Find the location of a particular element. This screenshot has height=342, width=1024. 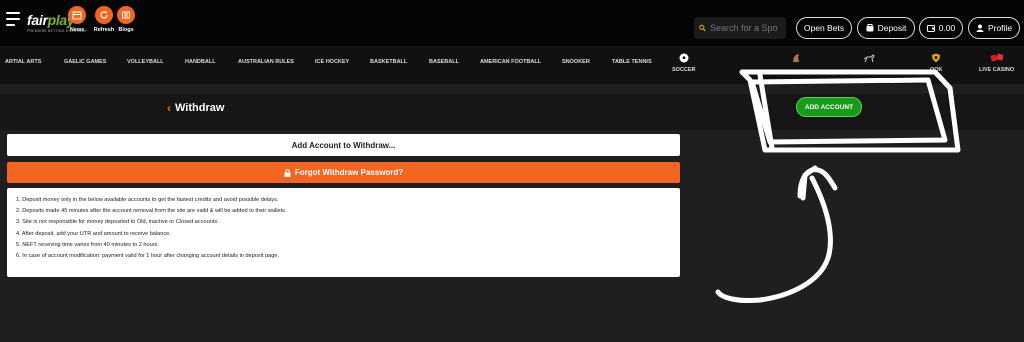

wallet-icon is located at coordinates (870, 28).